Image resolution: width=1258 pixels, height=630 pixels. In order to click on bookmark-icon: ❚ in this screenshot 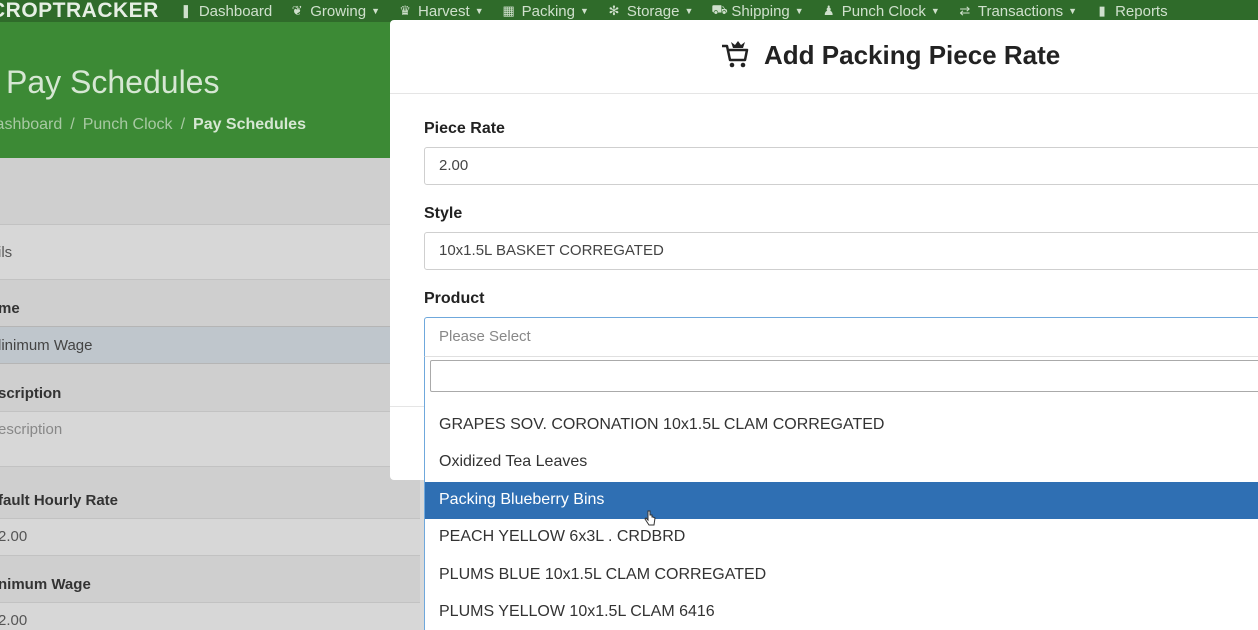, I will do `click(186, 10)`.